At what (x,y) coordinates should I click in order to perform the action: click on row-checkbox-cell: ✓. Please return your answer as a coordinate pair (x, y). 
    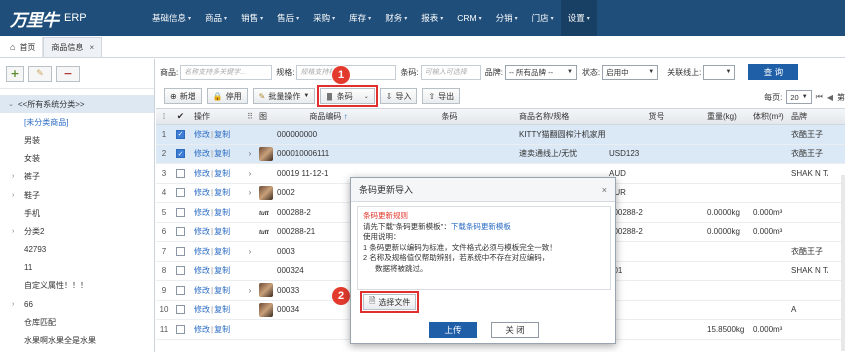
    Looking at the image, I should click on (179, 134).